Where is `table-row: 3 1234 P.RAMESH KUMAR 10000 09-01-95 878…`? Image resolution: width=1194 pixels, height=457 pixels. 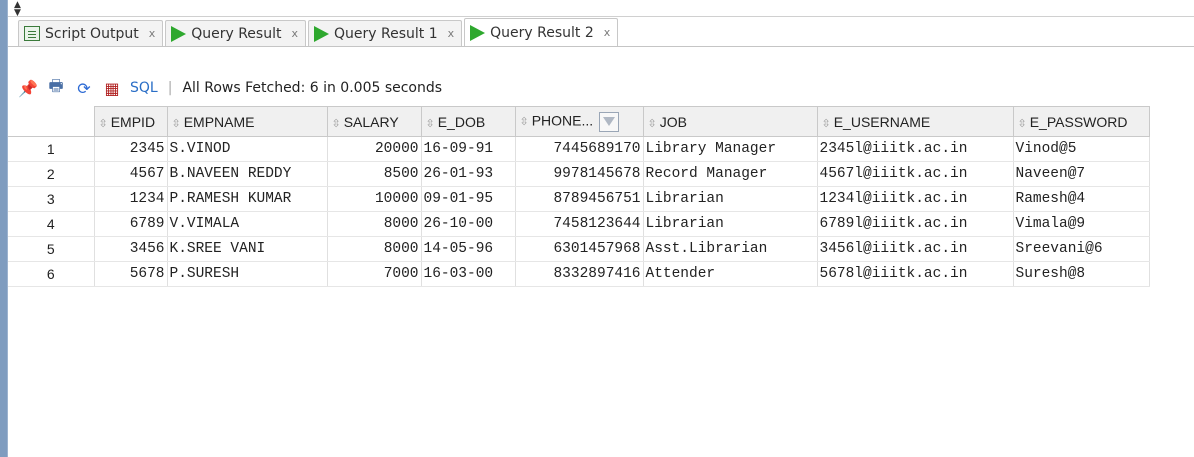
table-row: 3 1234 P.RAMESH KUMAR 10000 09-01-95 878… is located at coordinates (579, 199).